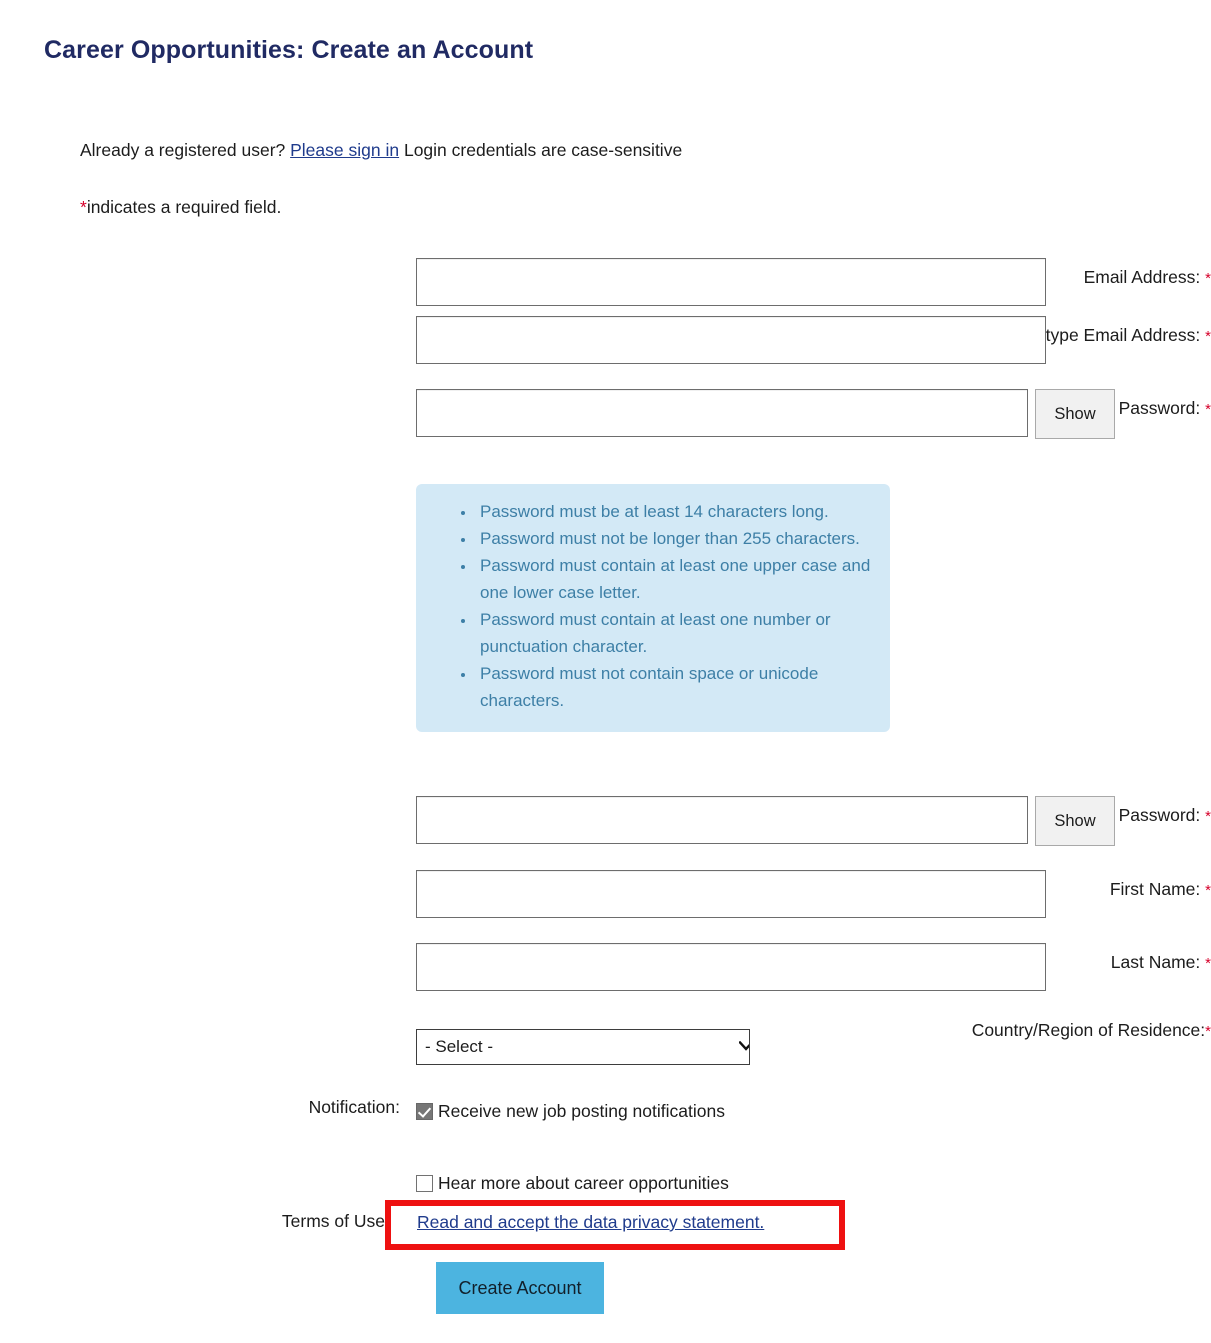 The image size is (1211, 1343). I want to click on receive-job-notifications-checkbox, so click(424, 1111).